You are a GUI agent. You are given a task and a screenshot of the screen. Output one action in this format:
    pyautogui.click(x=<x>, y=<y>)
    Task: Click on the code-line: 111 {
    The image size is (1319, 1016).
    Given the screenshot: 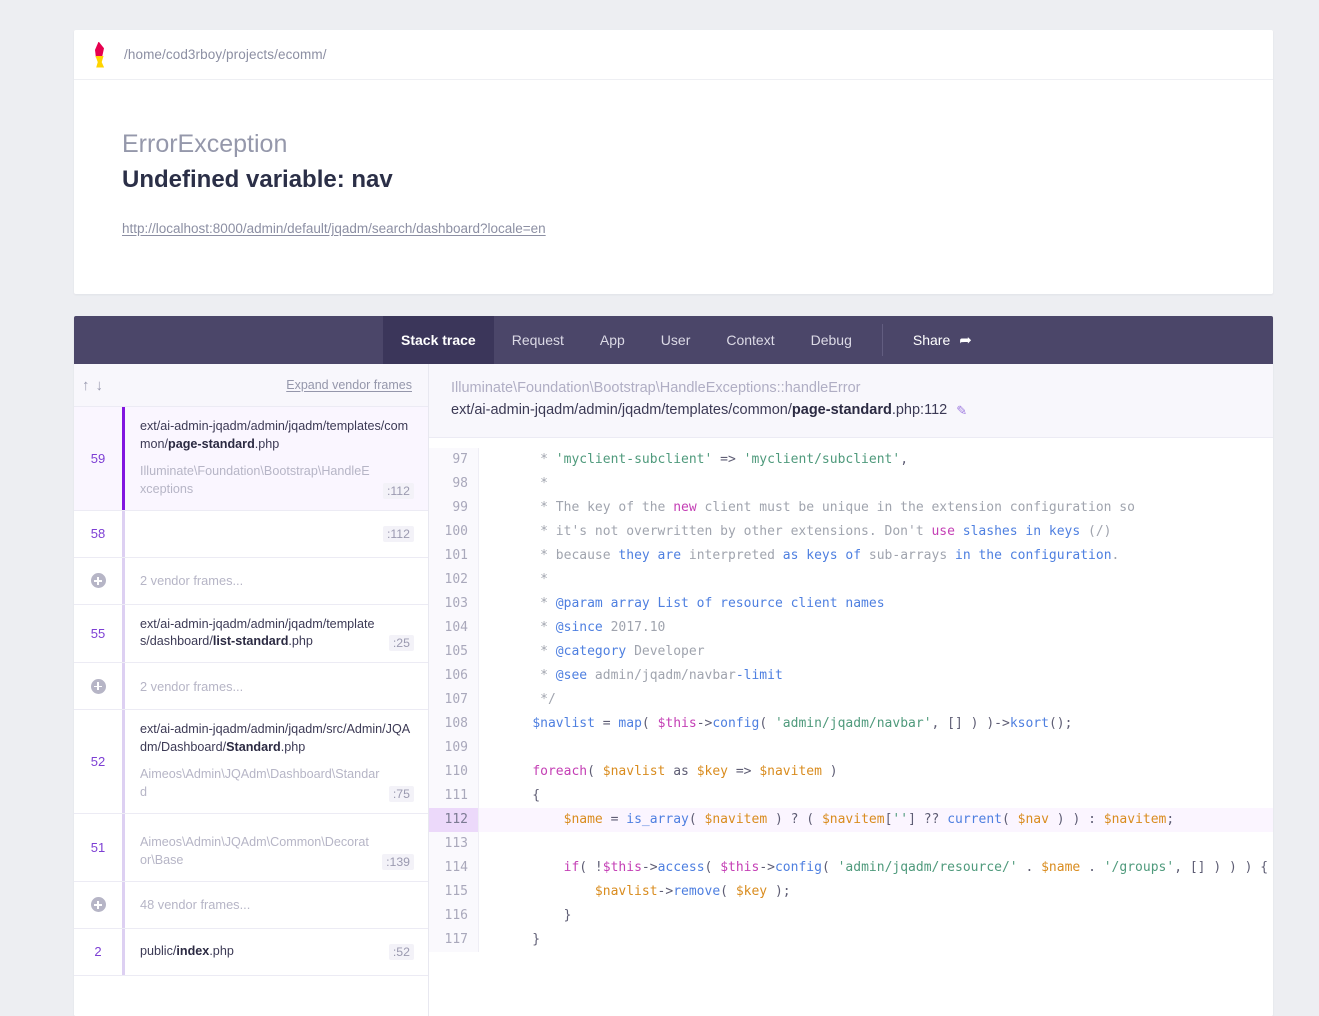 What is the action you would take?
    pyautogui.click(x=851, y=795)
    